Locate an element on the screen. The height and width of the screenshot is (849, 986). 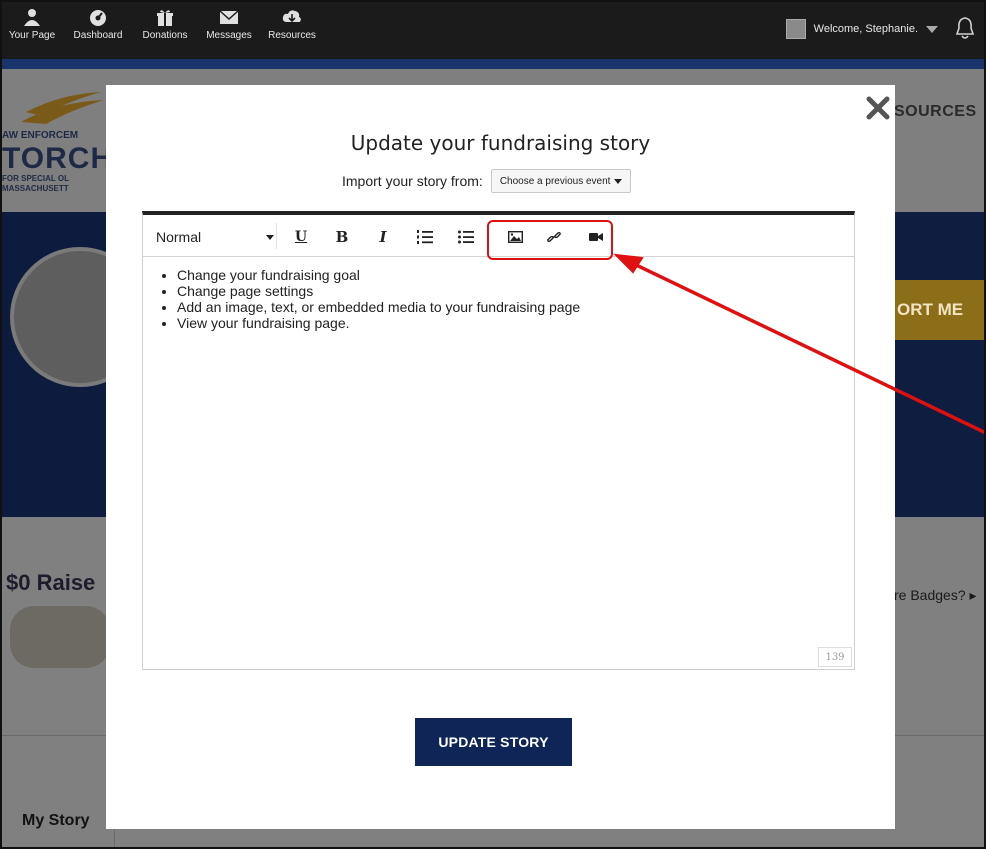
modal-title: Update your fundraising story is located at coordinates (500, 143).